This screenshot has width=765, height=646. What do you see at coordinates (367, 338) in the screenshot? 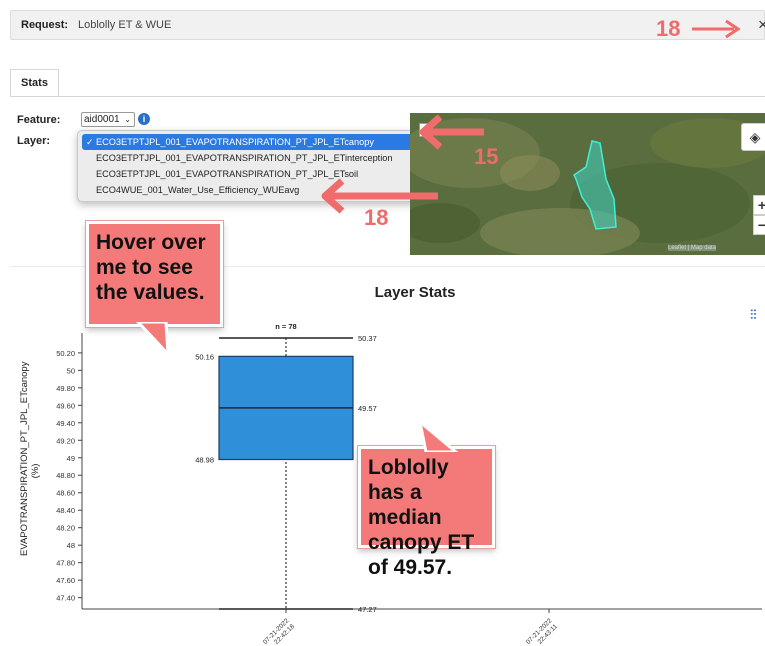
I see `max-value-label: 50.37` at bounding box center [367, 338].